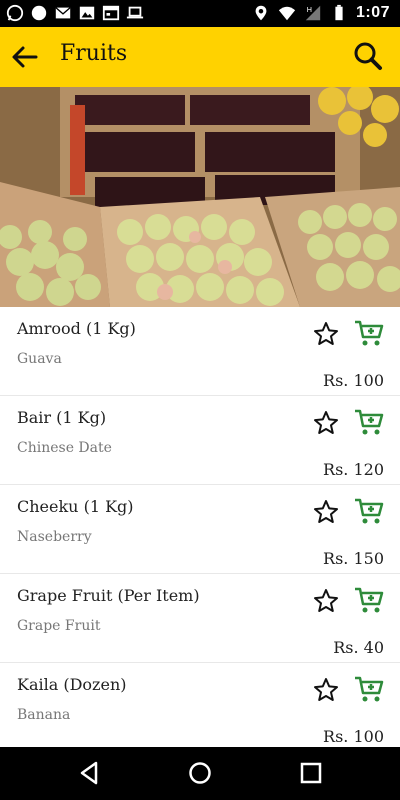  What do you see at coordinates (63, 13) in the screenshot?
I see `mail-icon` at bounding box center [63, 13].